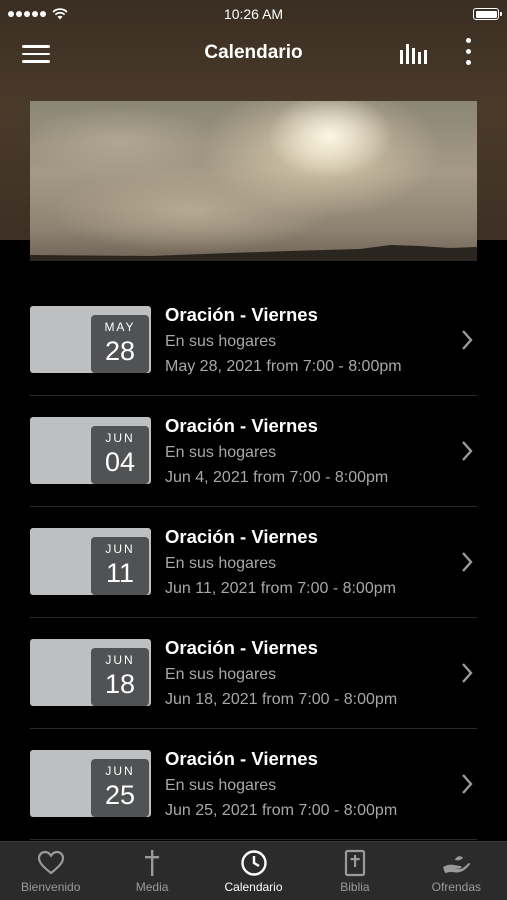  What do you see at coordinates (37, 53) in the screenshot?
I see `menu-button` at bounding box center [37, 53].